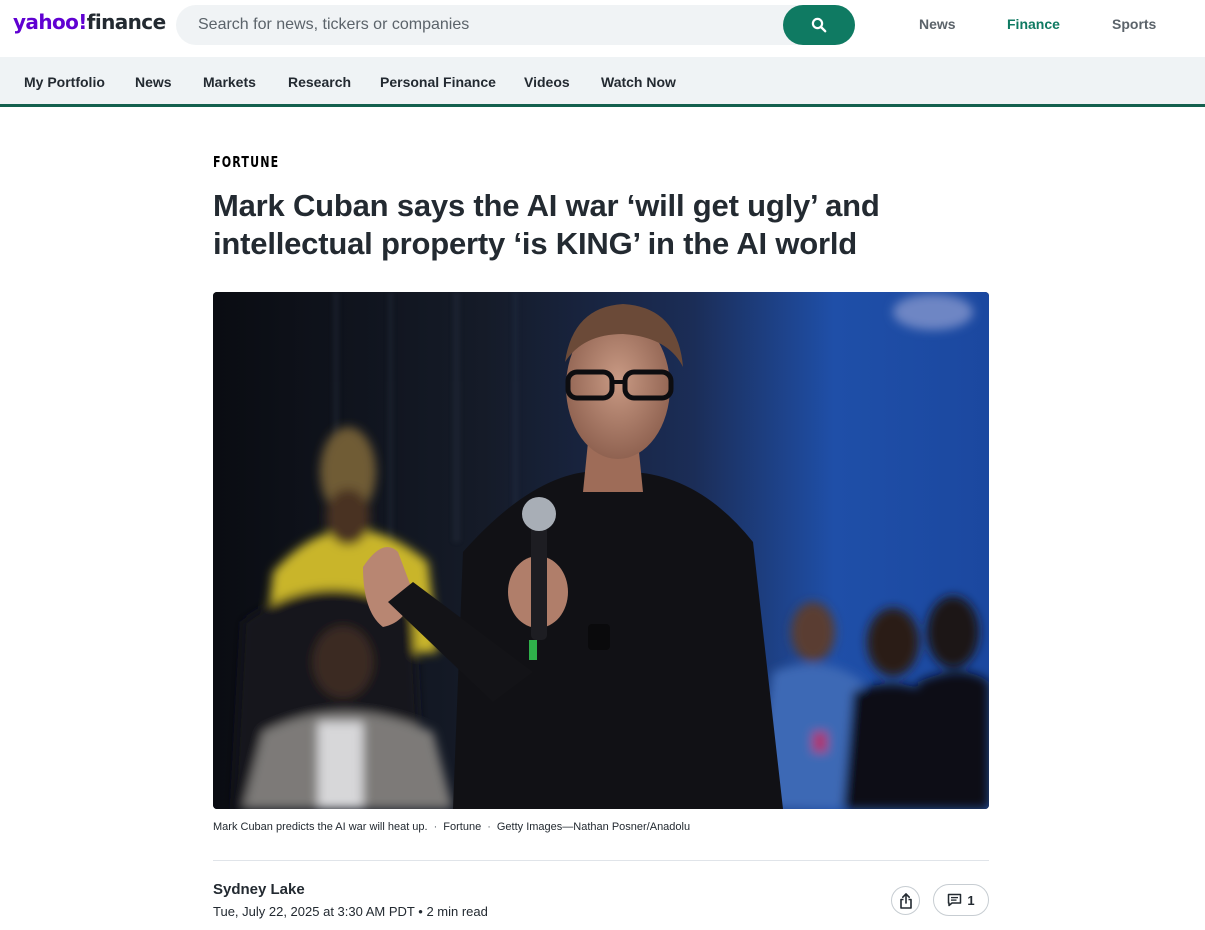 Image resolution: width=1205 pixels, height=930 pixels. Describe the element at coordinates (547, 82) in the screenshot. I see `nav-item-videos: Videos` at that location.